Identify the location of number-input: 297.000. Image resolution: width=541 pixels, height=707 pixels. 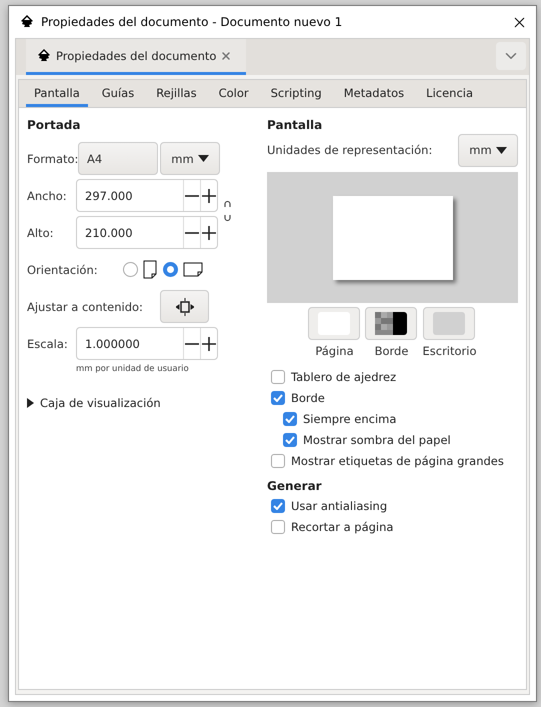
(130, 195).